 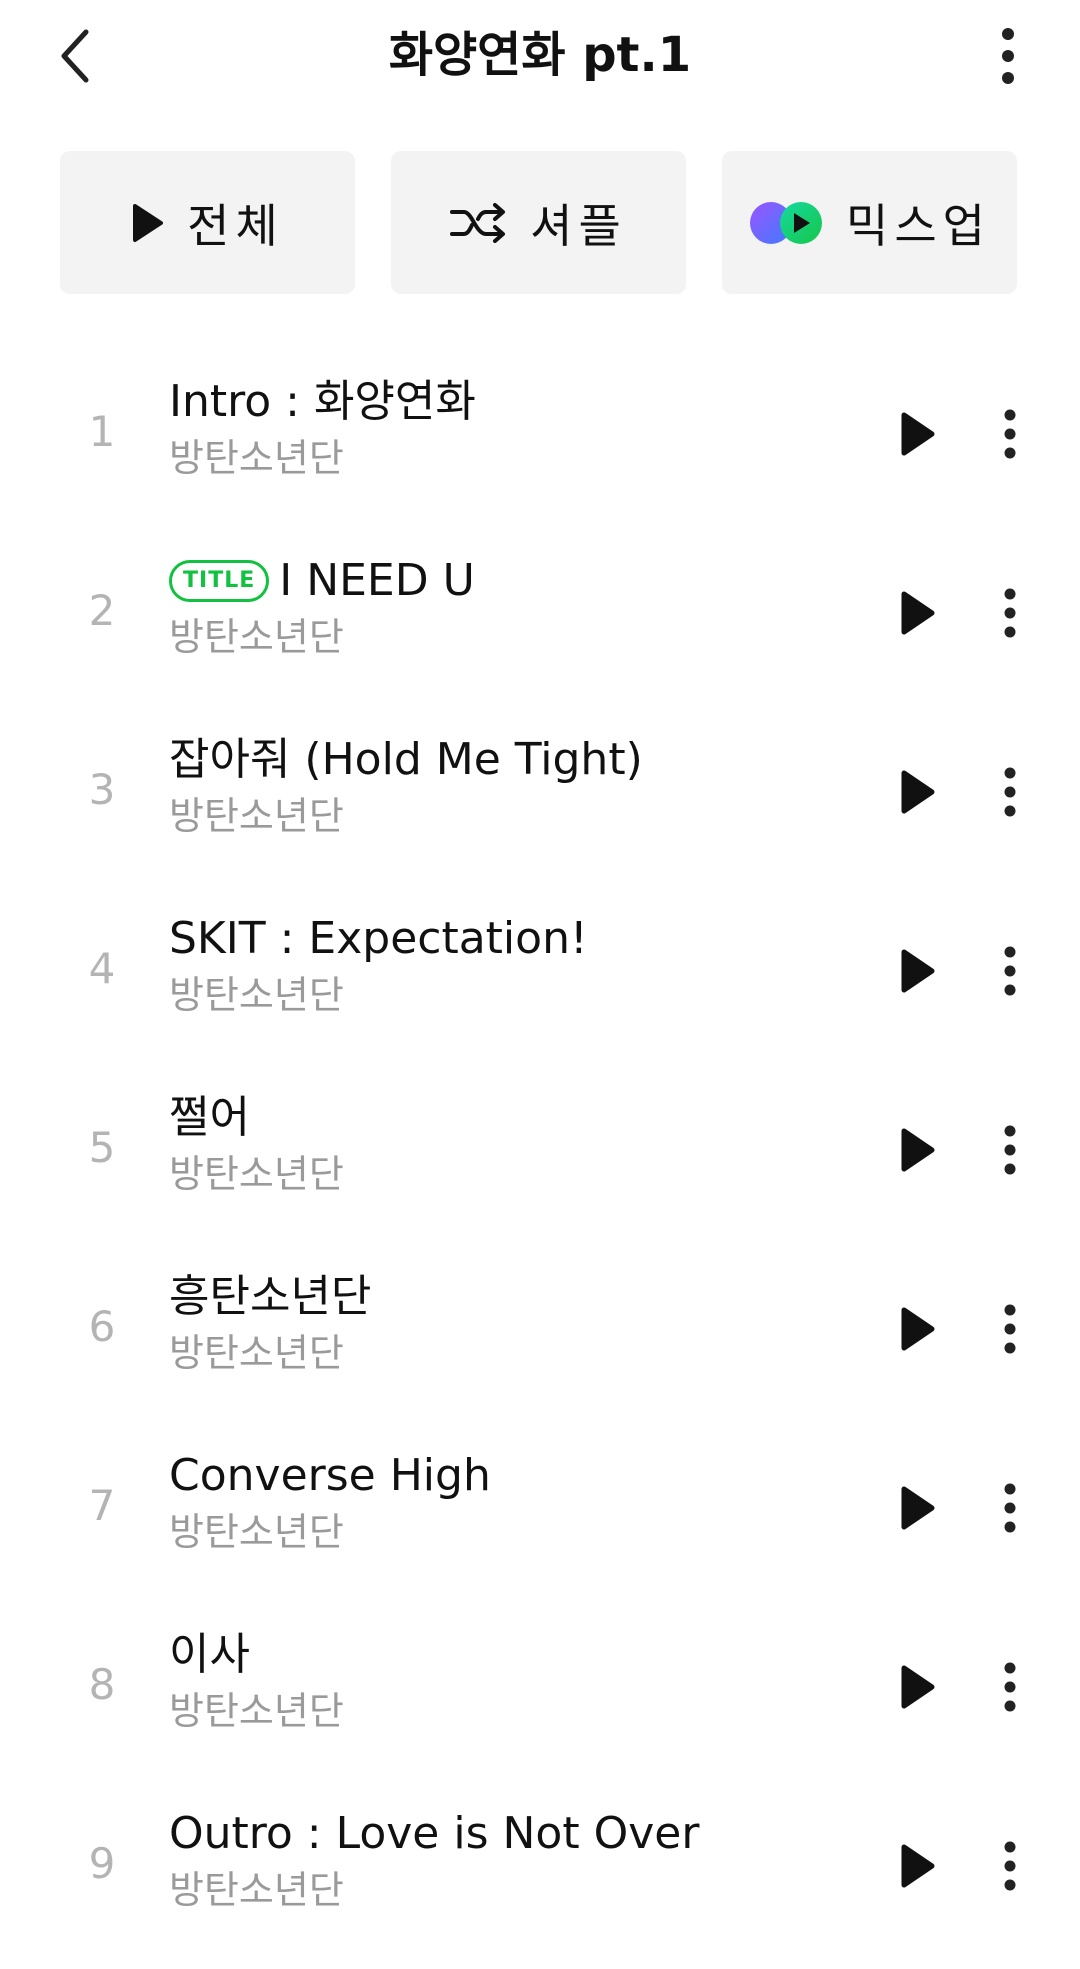 I want to click on track-title: I NEED U, so click(x=377, y=580).